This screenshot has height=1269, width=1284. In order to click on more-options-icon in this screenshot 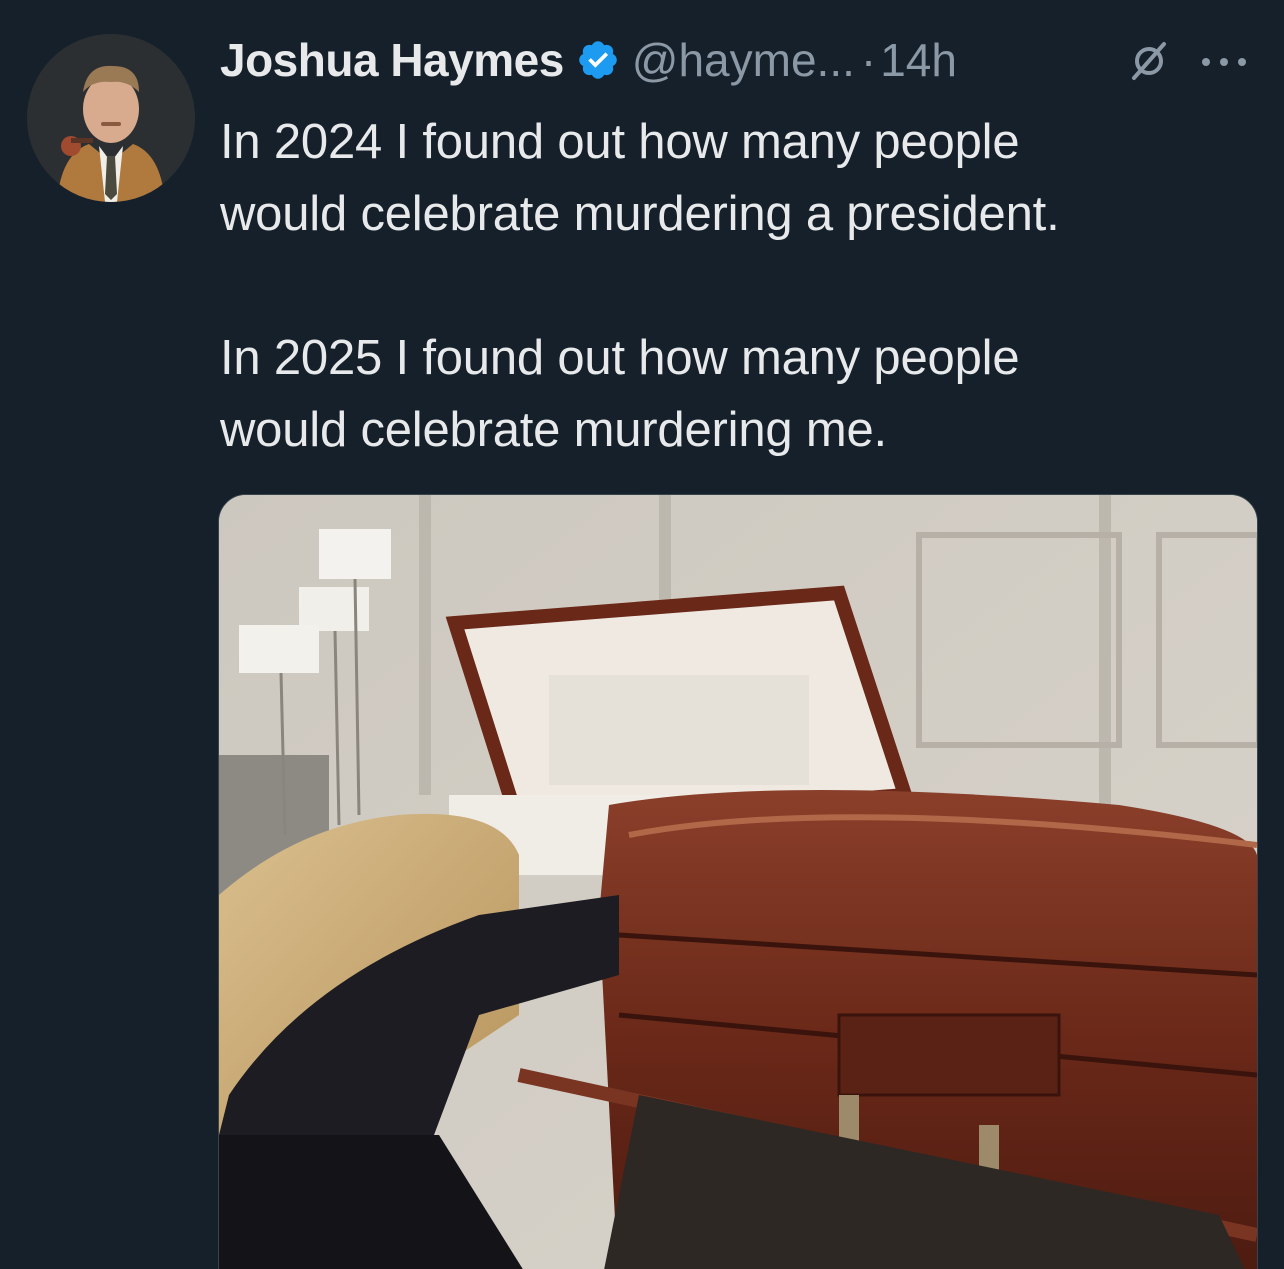, I will do `click(1224, 62)`.